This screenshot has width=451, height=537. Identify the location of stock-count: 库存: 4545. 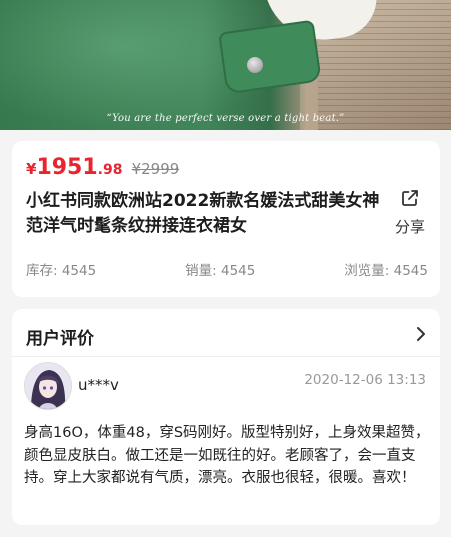
(61, 271).